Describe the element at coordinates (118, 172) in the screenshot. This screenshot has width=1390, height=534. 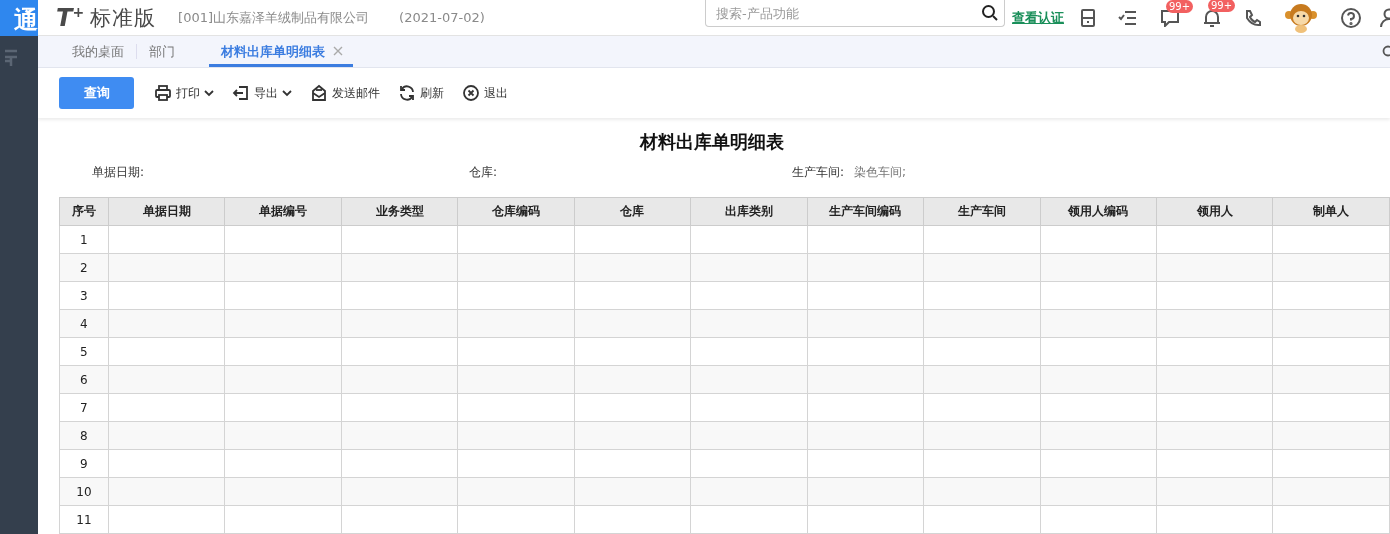
I see `filter-label: 单据日期:` at that location.